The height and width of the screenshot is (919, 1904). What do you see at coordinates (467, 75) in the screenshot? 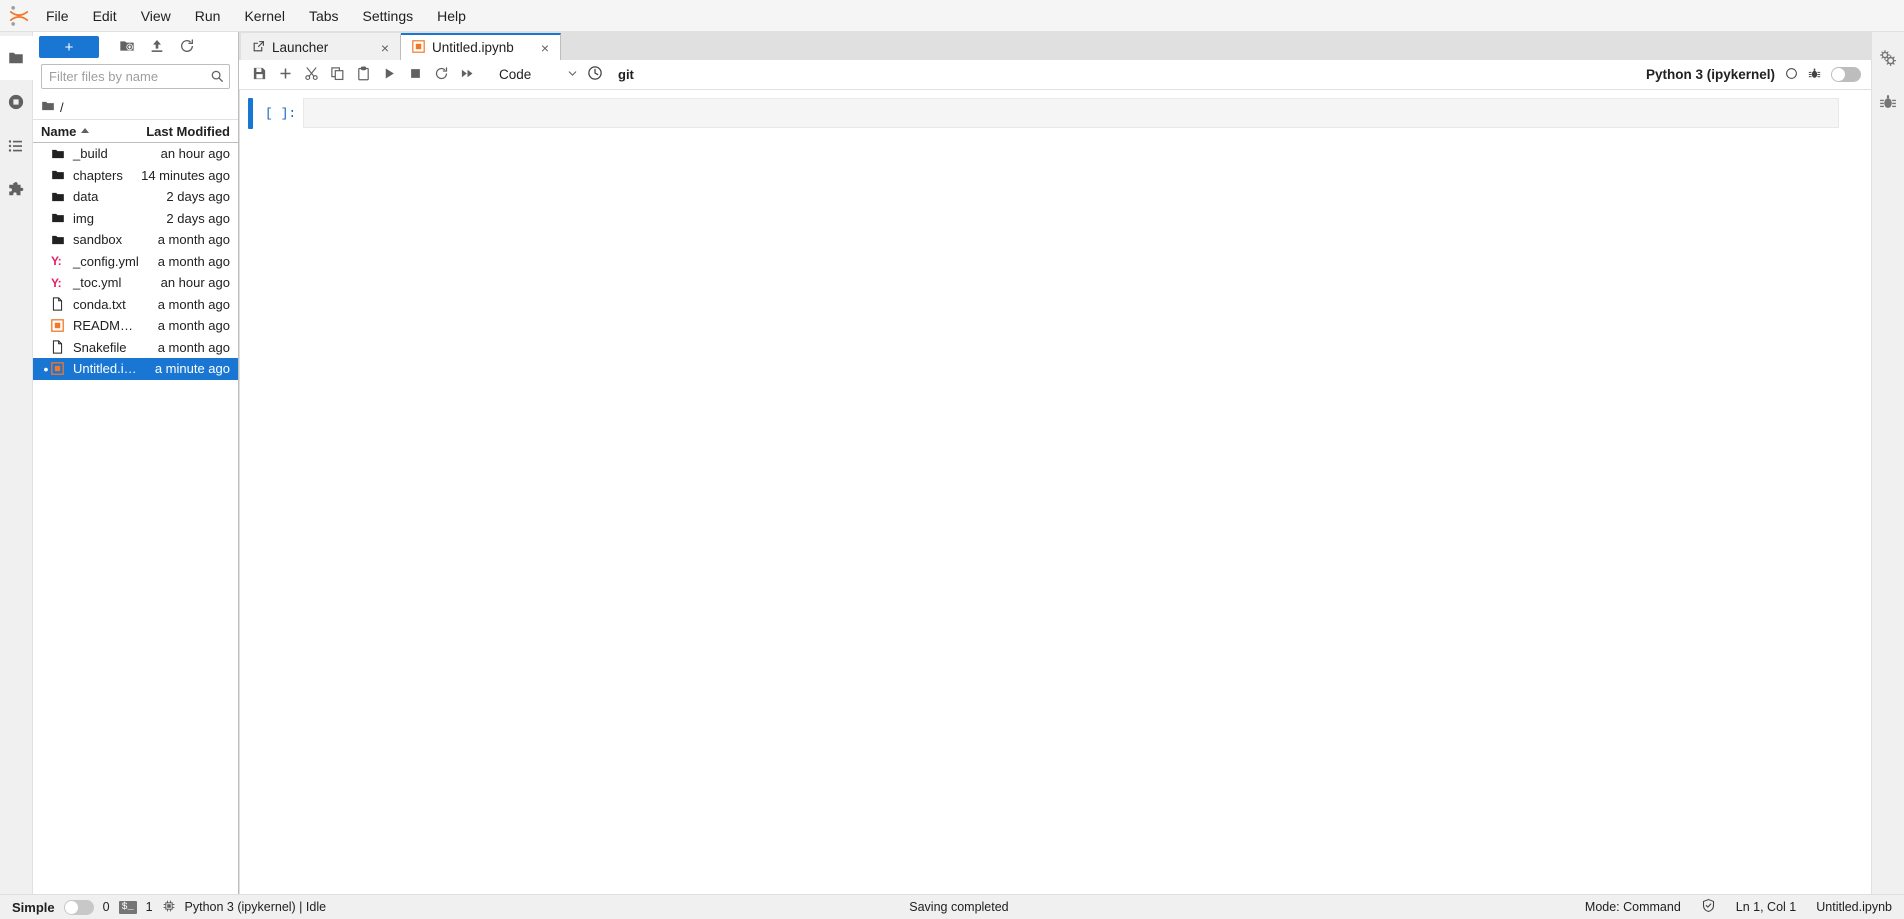
I see `restart-run-all-button` at bounding box center [467, 75].